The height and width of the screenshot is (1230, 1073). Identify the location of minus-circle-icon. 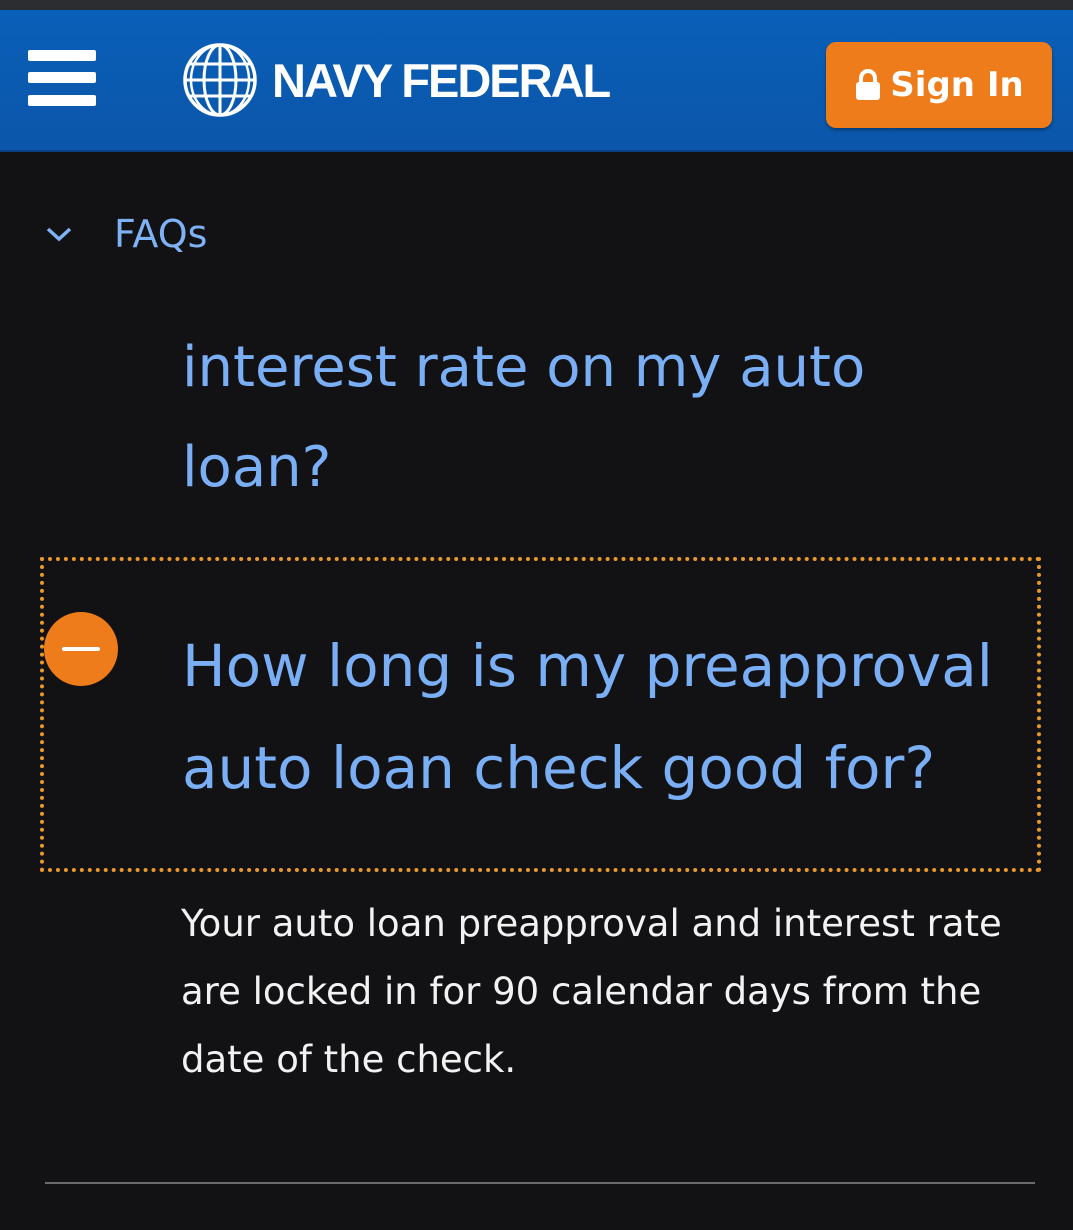
(81, 649).